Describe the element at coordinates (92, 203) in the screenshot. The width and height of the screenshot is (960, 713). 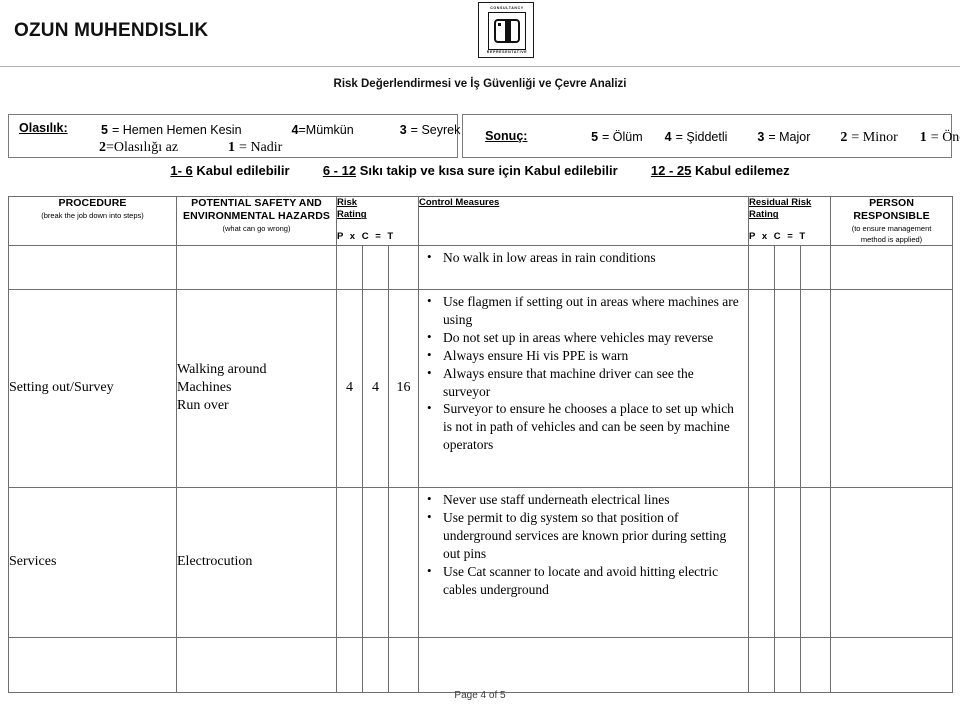
I see `header-procedure-title: PROCEDURE` at that location.